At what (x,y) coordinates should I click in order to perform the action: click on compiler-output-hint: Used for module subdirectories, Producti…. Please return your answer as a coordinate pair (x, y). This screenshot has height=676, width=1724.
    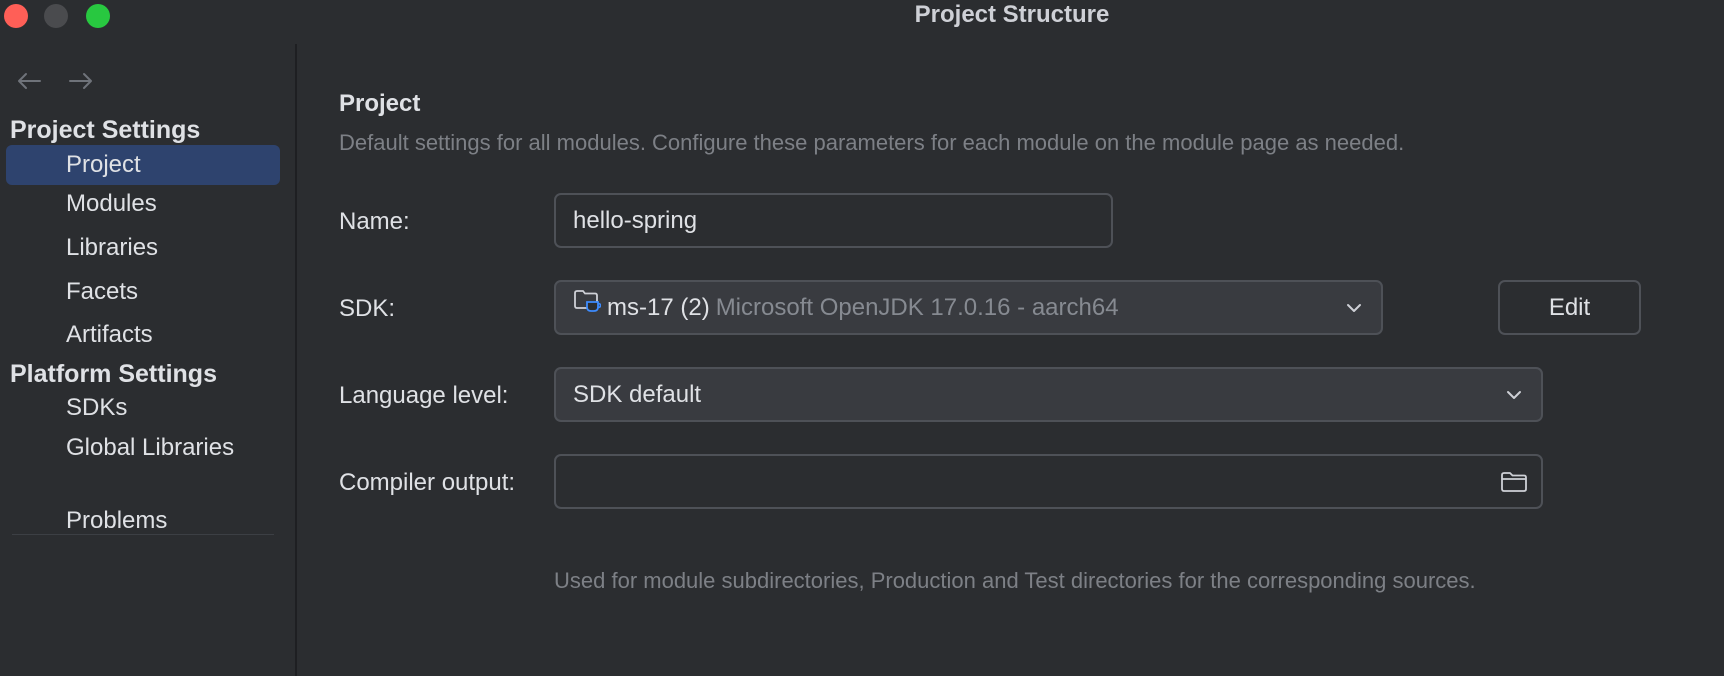
    Looking at the image, I should click on (1015, 580).